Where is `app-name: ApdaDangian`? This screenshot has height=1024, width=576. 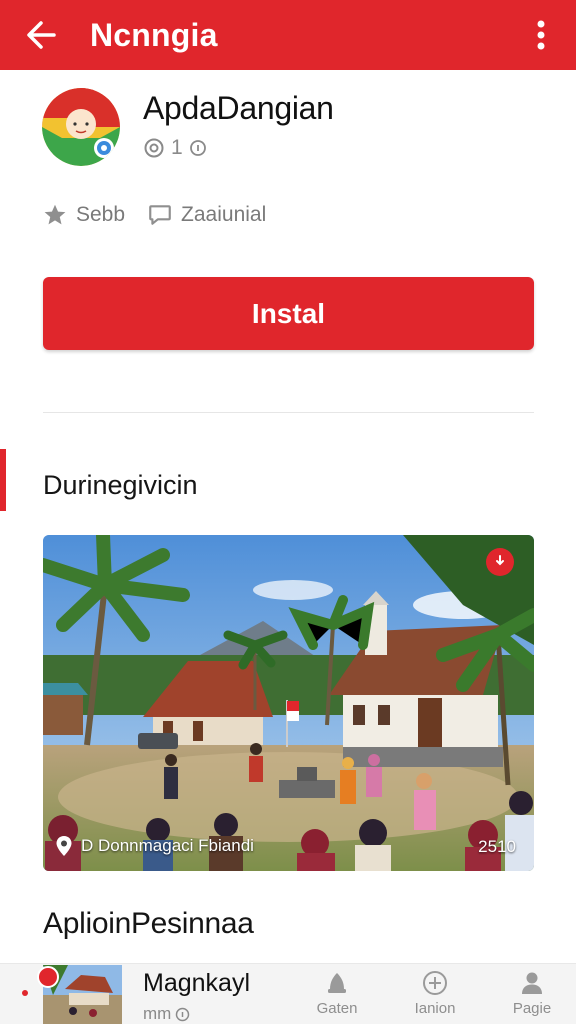 app-name: ApdaDangian is located at coordinates (238, 108).